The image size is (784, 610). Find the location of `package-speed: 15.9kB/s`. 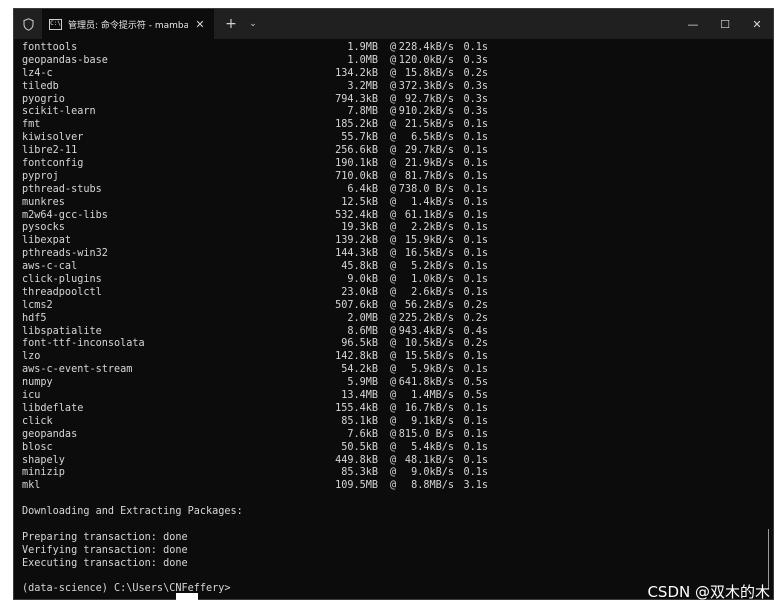

package-speed: 15.9kB/s is located at coordinates (429, 241).